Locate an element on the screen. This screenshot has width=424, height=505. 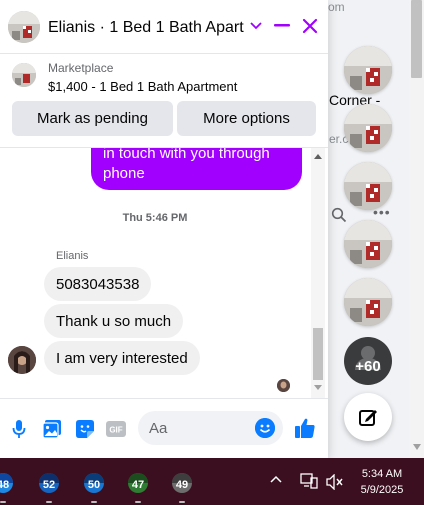
listing-thumbnail is located at coordinates (24, 75).